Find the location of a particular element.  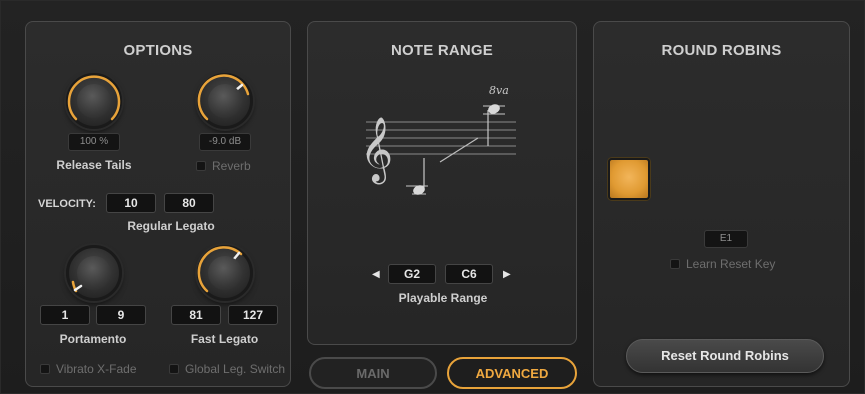

release-tails-value: 100 % is located at coordinates (94, 142).